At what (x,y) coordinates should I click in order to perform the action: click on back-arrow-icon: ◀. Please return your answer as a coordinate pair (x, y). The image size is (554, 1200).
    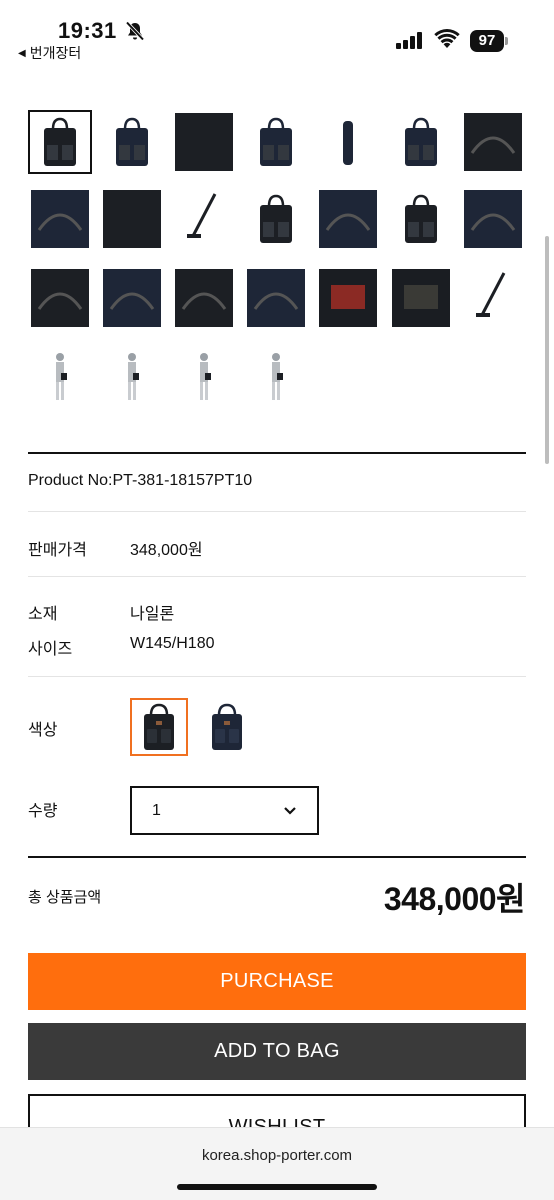
    Looking at the image, I should click on (22, 53).